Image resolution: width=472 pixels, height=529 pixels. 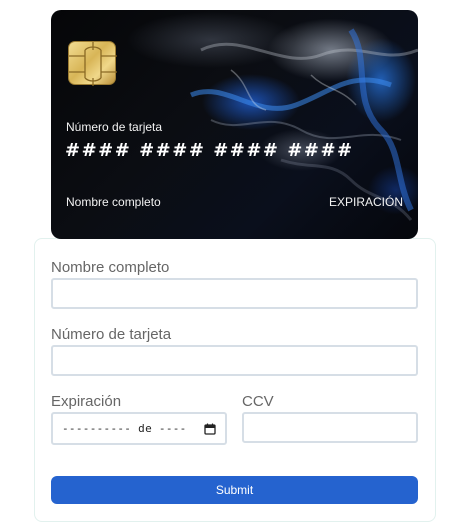 I want to click on expiration-date-value: ---------- de ----, so click(x=124, y=428).